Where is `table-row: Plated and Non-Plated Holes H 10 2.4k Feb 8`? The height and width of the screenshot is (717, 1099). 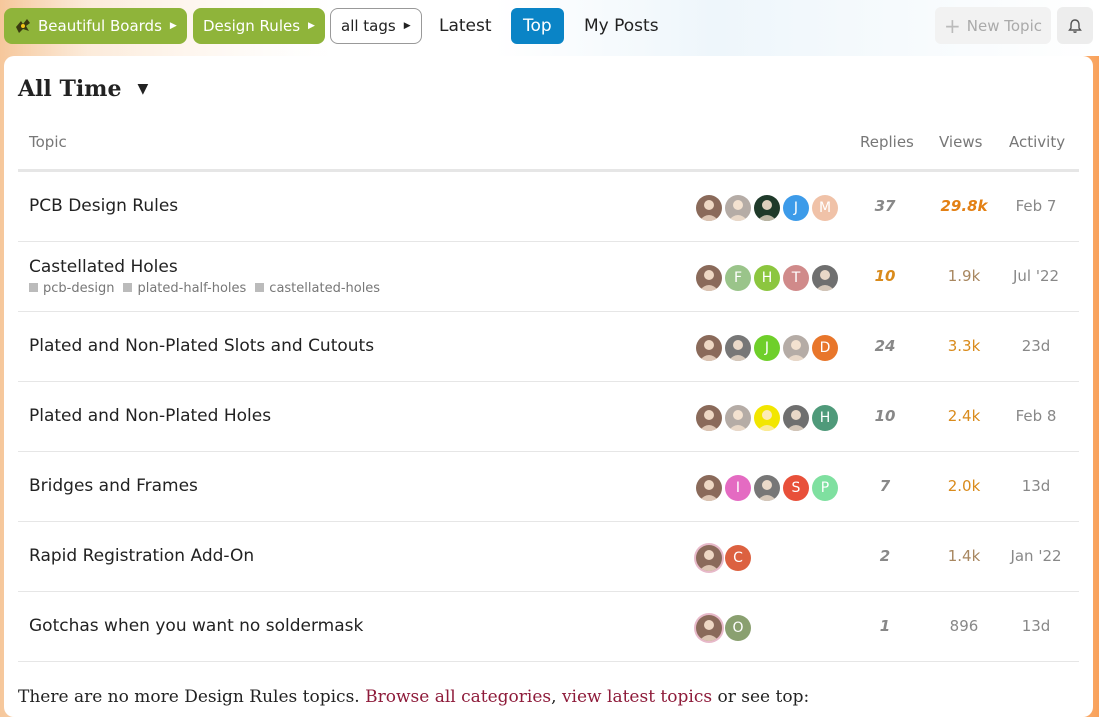
table-row: Plated and Non-Plated Holes H 10 2.4k Feb 8 is located at coordinates (548, 417).